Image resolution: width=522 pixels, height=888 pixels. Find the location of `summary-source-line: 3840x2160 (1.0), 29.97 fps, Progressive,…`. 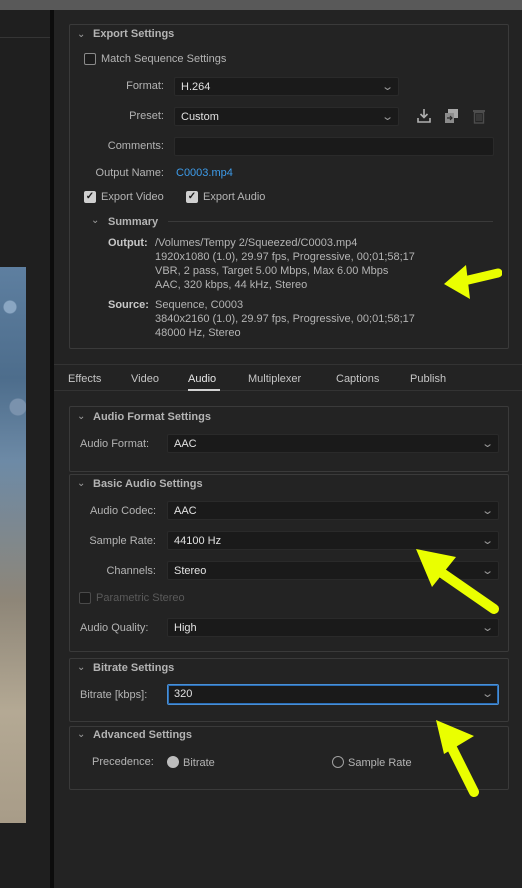

summary-source-line: 3840x2160 (1.0), 29.97 fps, Progressive,… is located at coordinates (285, 319).